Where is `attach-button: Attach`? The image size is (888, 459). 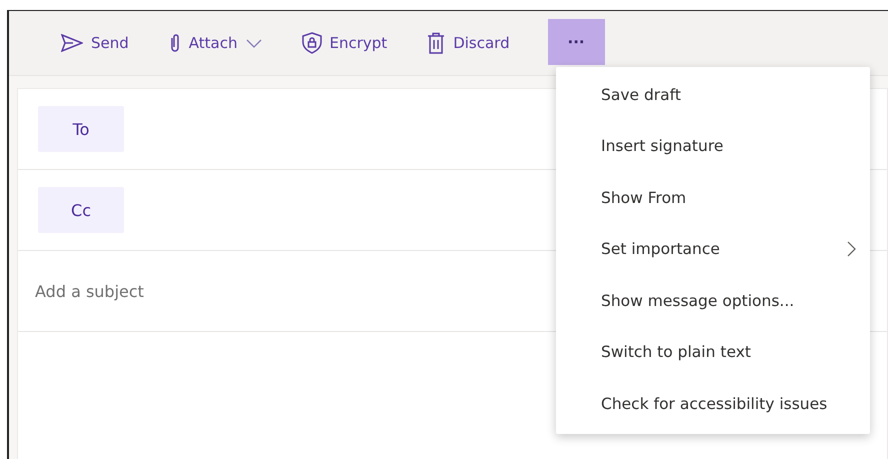 attach-button: Attach is located at coordinates (215, 43).